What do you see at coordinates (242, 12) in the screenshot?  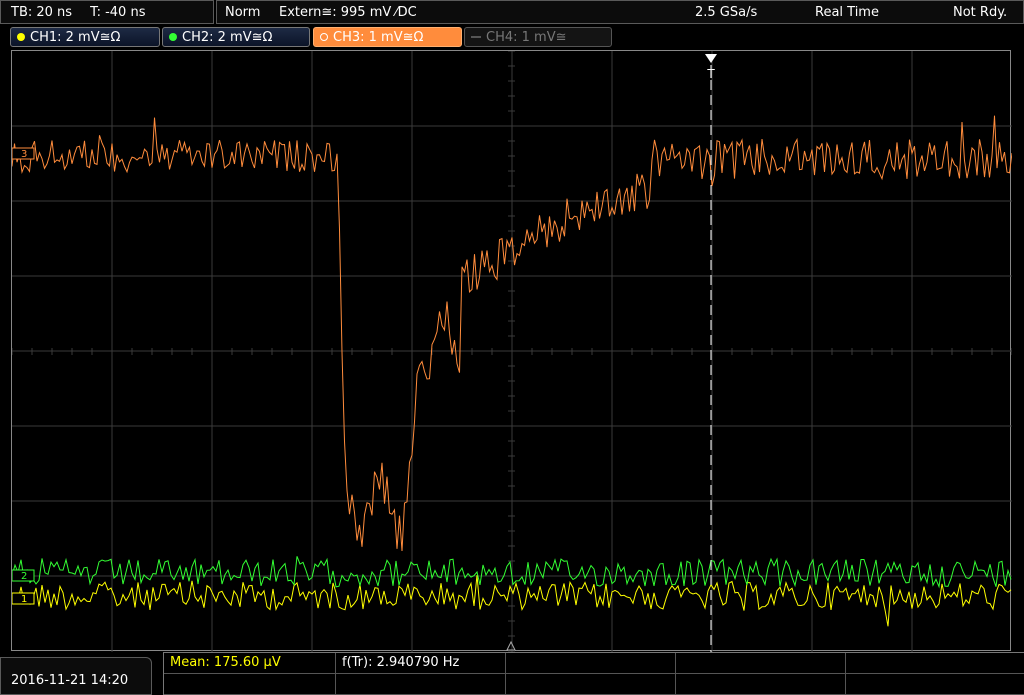 I see `trigger-mode: Norm` at bounding box center [242, 12].